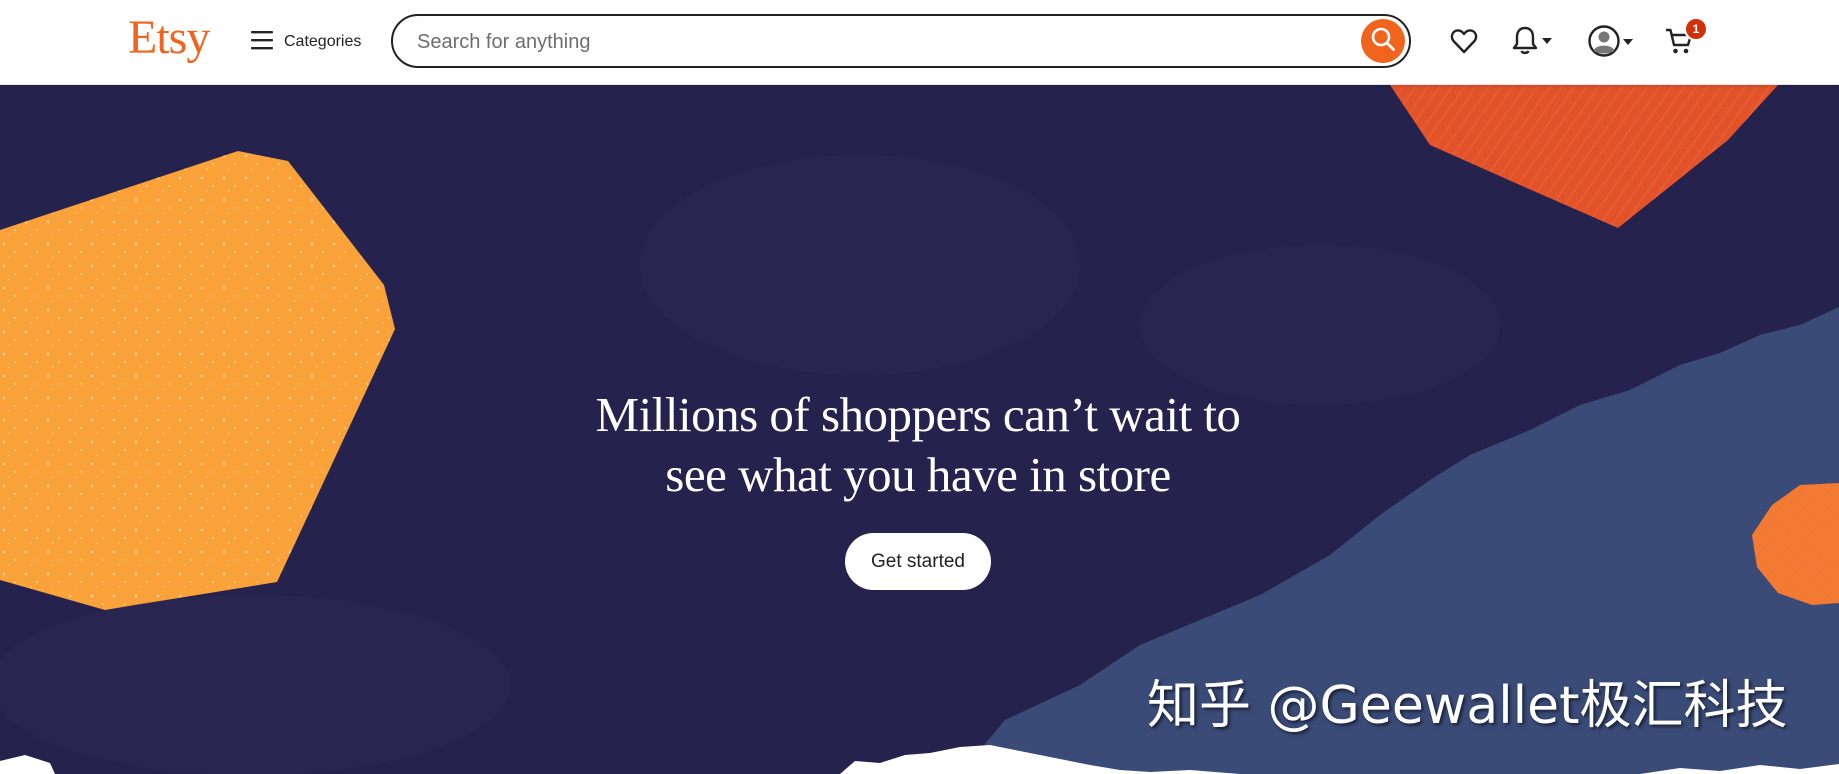 The width and height of the screenshot is (1839, 774). Describe the element at coordinates (1696, 29) in the screenshot. I see `cart-count-badge: 1` at that location.